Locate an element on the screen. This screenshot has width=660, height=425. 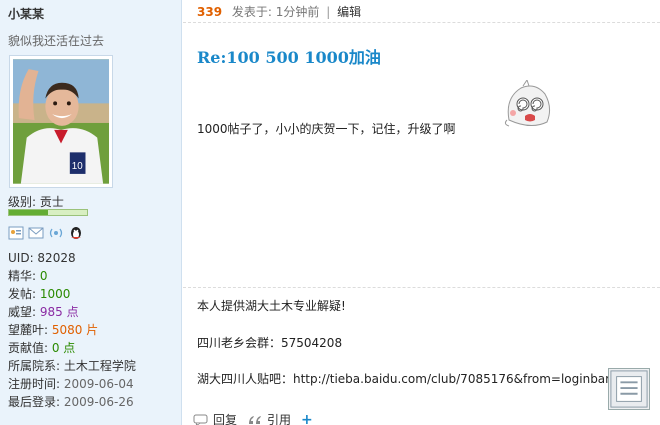
post-meta: 339 发表于: 1分钟前 | 编辑 is located at coordinates (279, 11).